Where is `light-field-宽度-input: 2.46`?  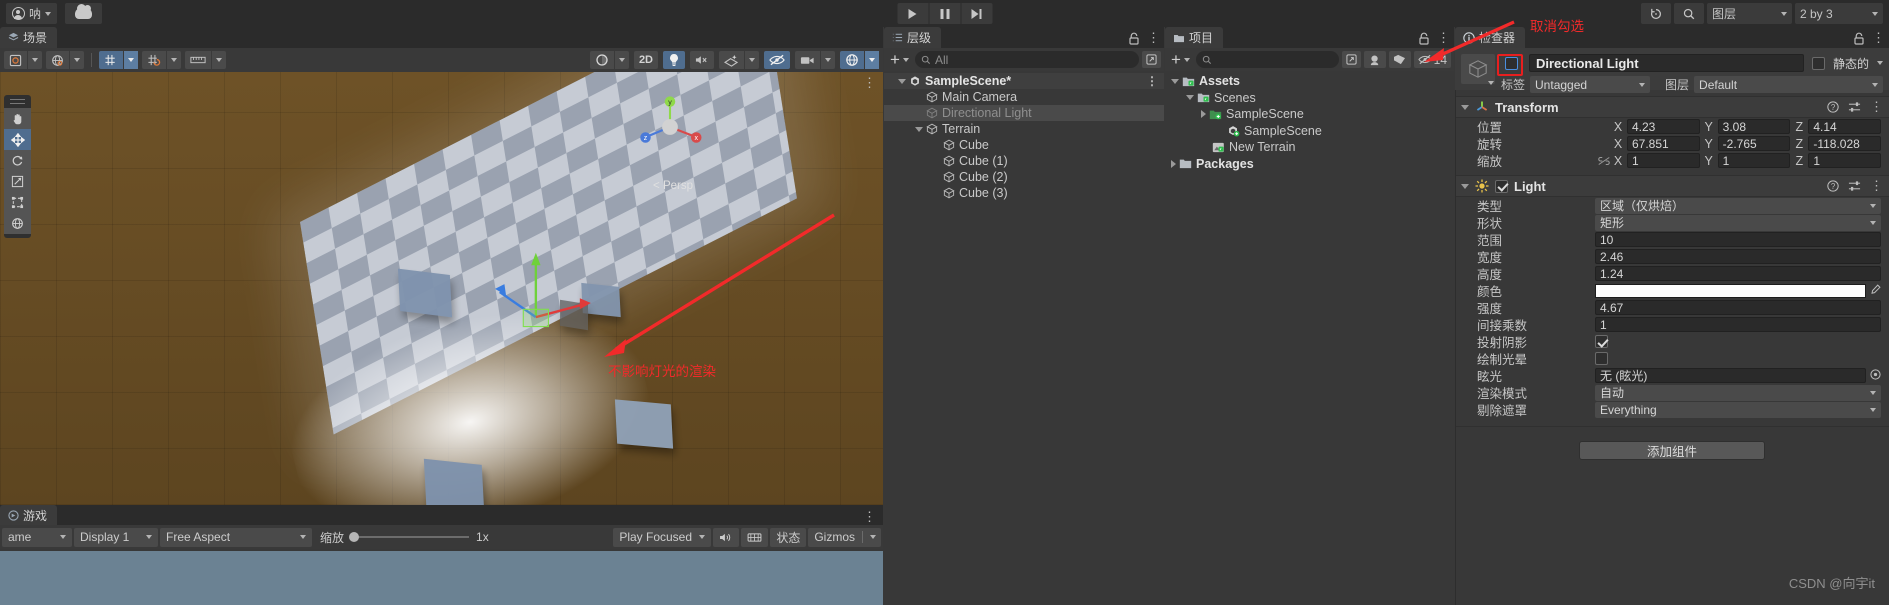 light-field-宽度-input: 2.46 is located at coordinates (1738, 256).